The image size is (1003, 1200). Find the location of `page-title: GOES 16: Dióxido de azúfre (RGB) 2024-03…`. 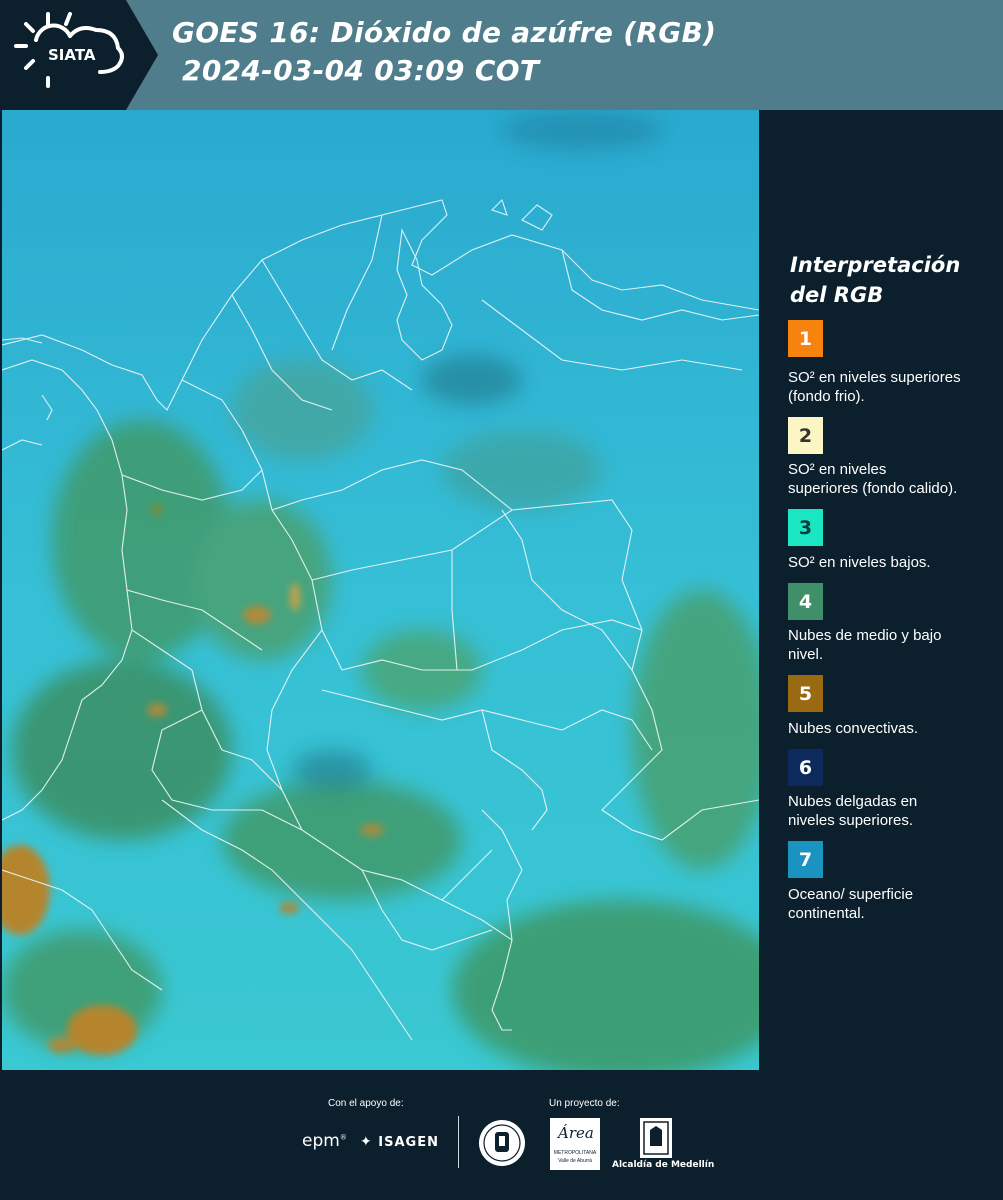

page-title: GOES 16: Dióxido de azúfre (RGB) 2024-03… is located at coordinates (444, 52).